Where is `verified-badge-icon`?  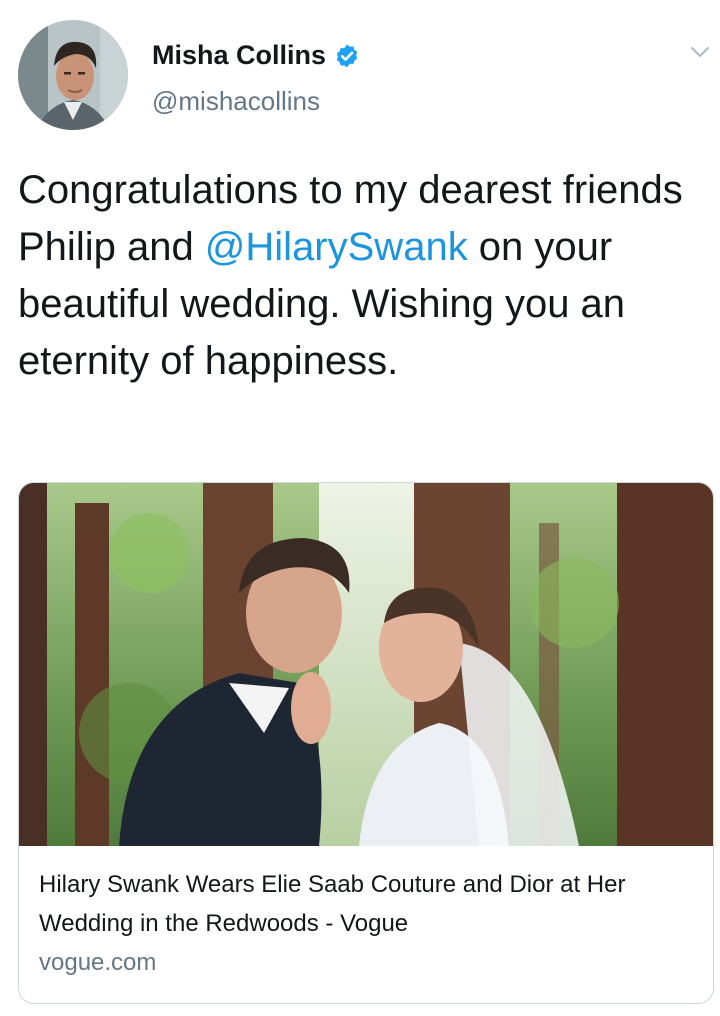 verified-badge-icon is located at coordinates (347, 55).